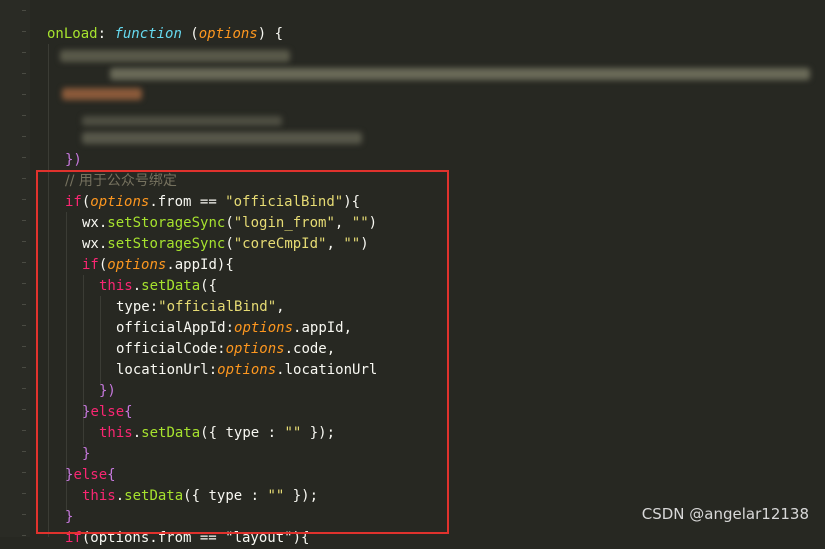 This screenshot has width=825, height=549. Describe the element at coordinates (73, 160) in the screenshot. I see `code-line-close-obj: })` at that location.